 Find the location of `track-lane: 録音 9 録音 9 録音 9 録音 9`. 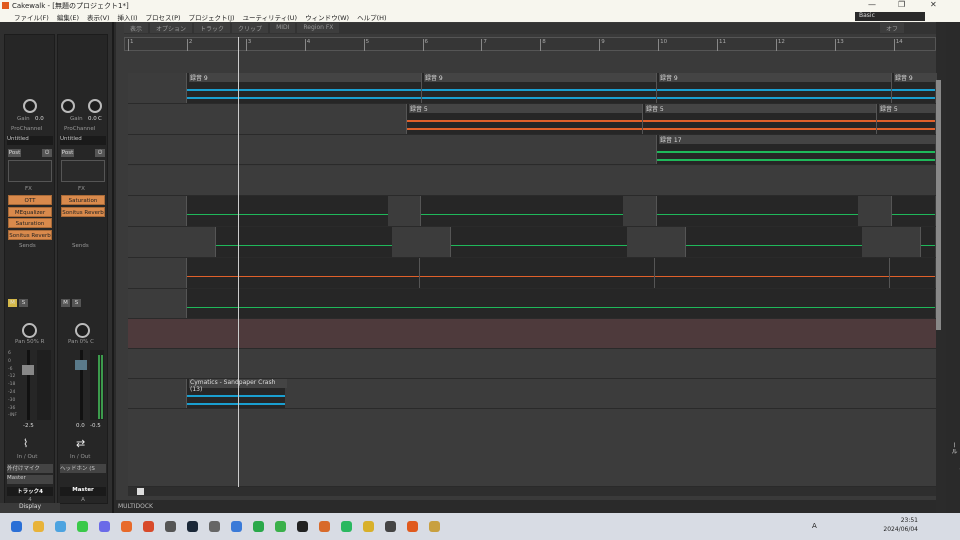

track-lane: 録音 9 録音 9 録音 9 録音 9 is located at coordinates (532, 88).